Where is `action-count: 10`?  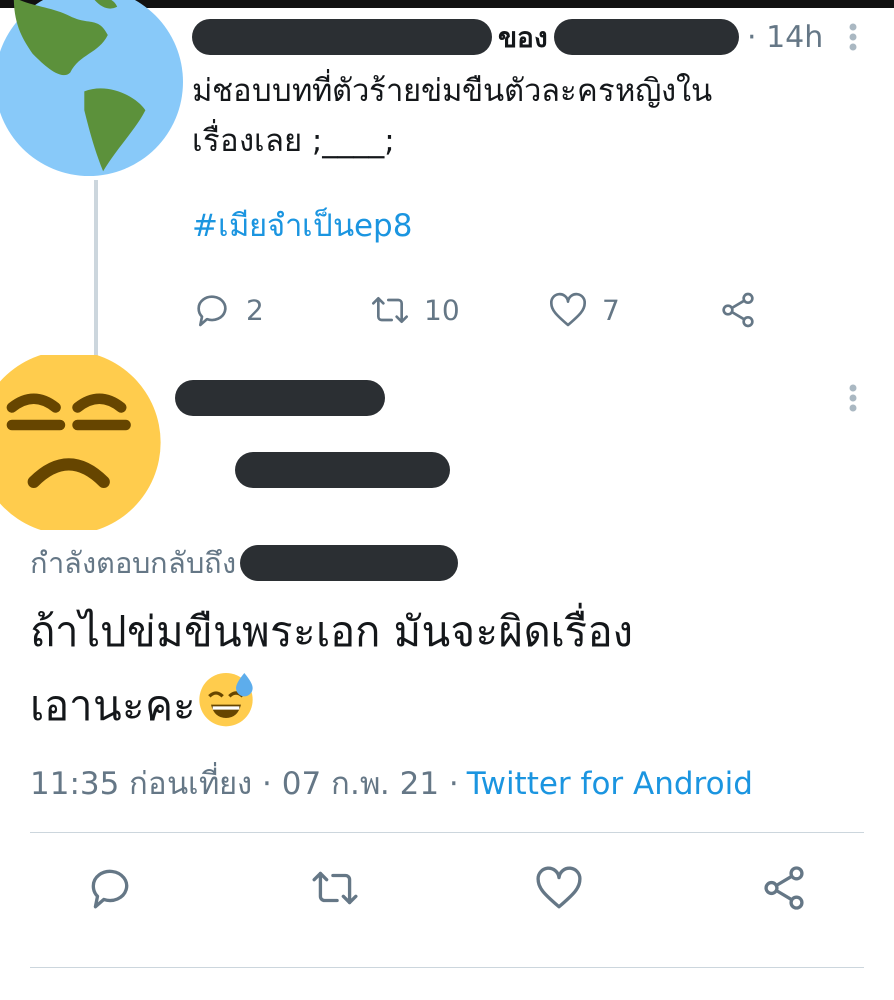
action-count: 10 is located at coordinates (442, 310).